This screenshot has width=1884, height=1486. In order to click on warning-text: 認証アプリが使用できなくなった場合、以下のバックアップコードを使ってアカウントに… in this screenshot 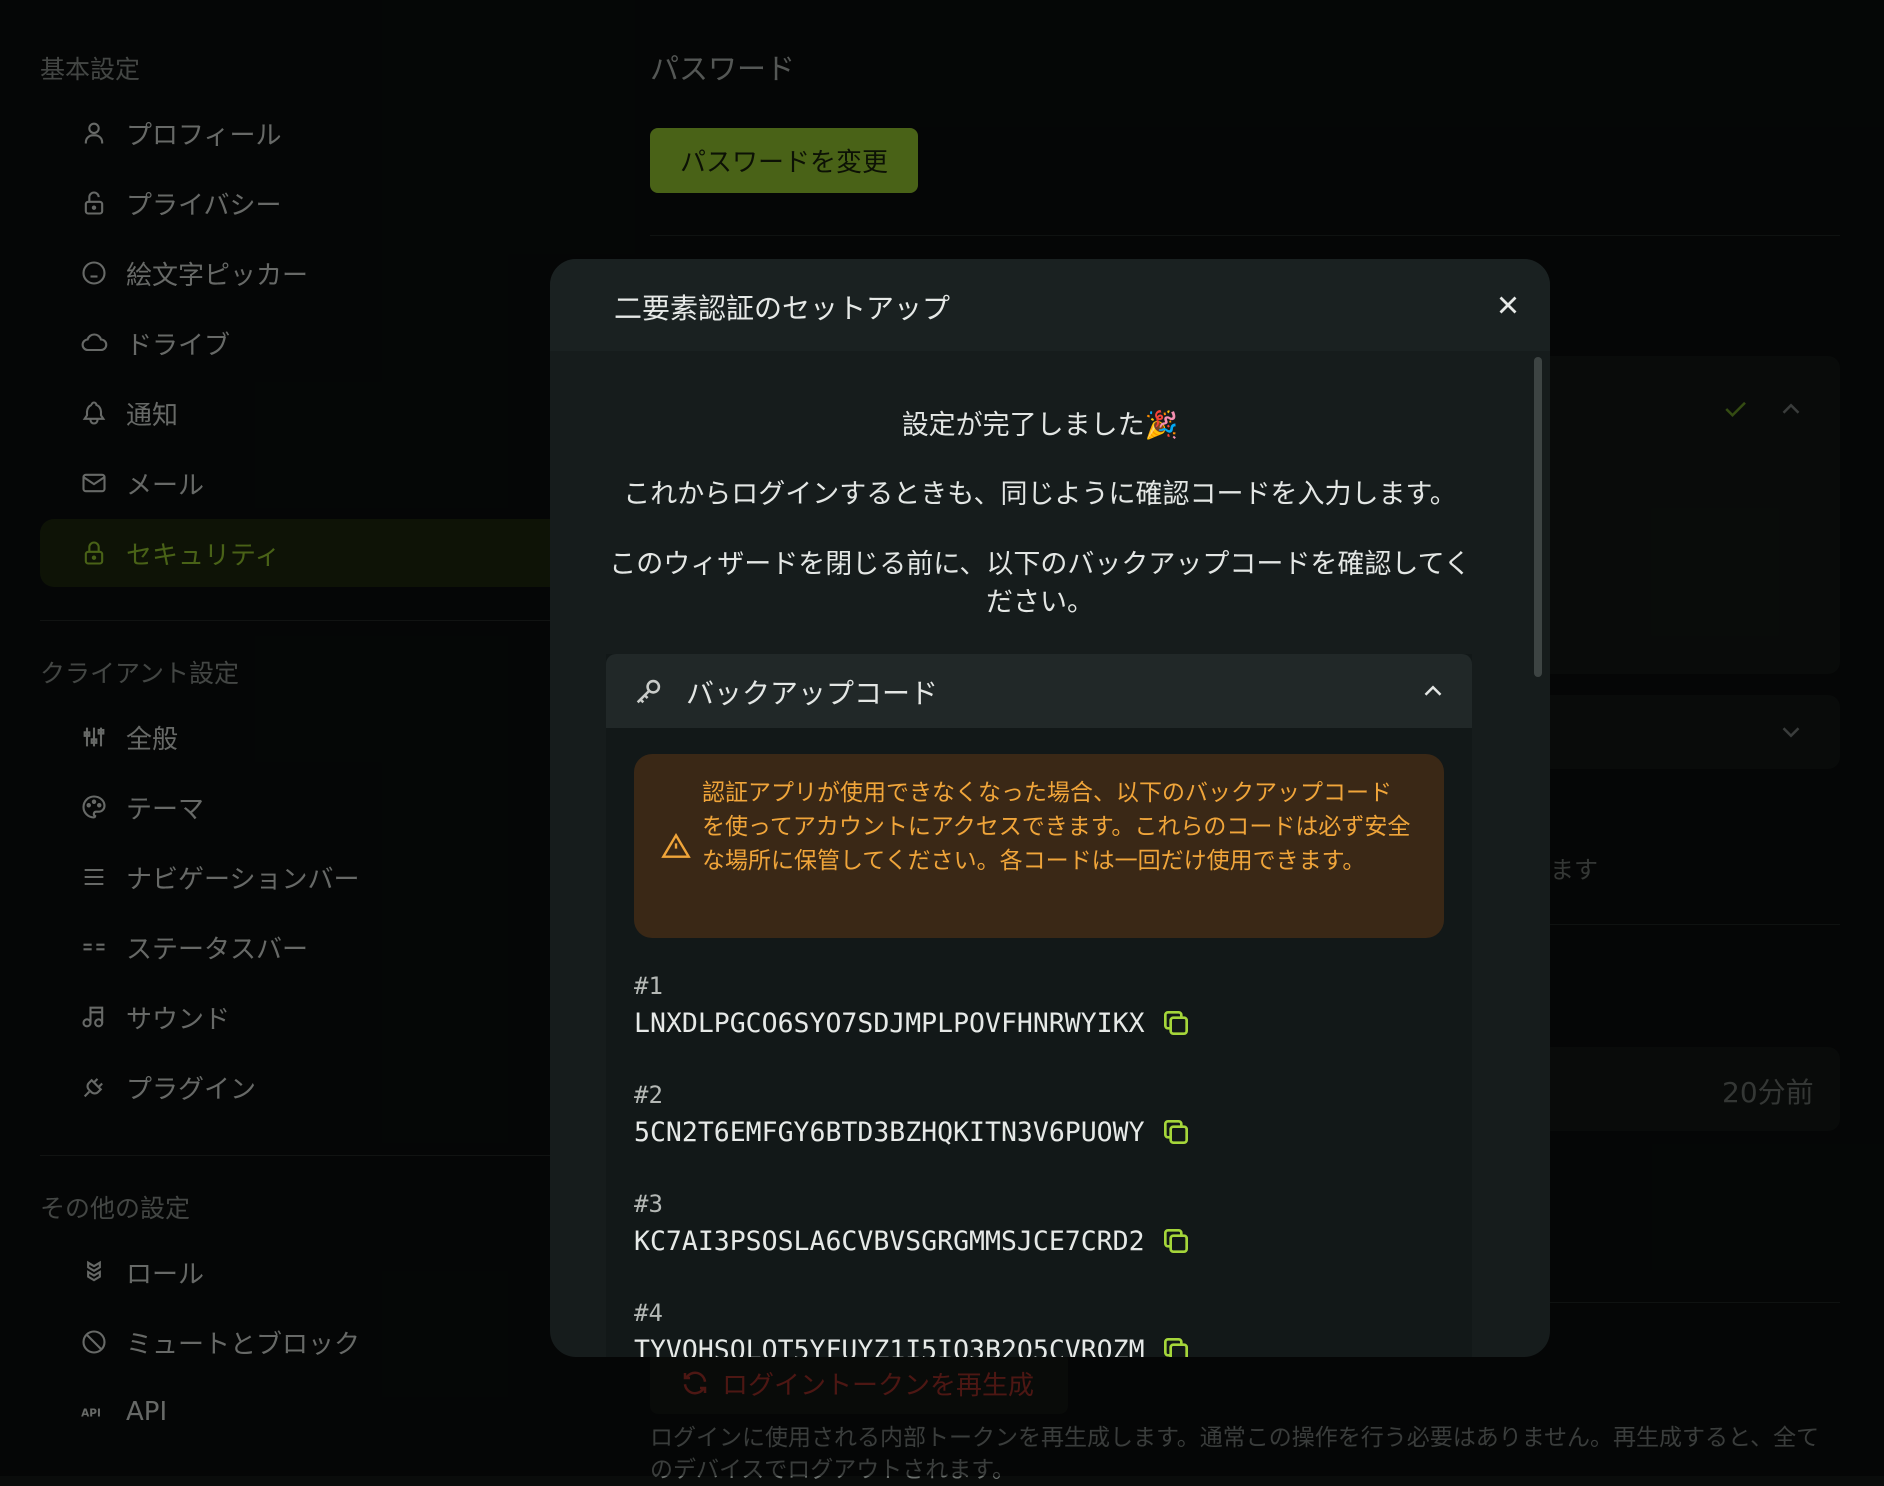, I will do `click(1056, 827)`.